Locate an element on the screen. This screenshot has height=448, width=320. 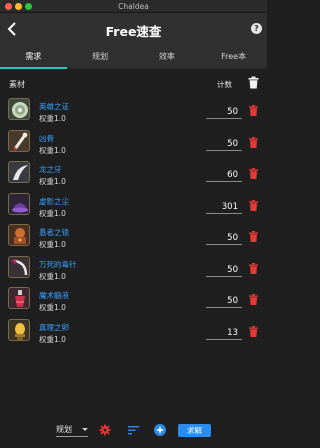
material-name: 虚影之尘 is located at coordinates (54, 201).